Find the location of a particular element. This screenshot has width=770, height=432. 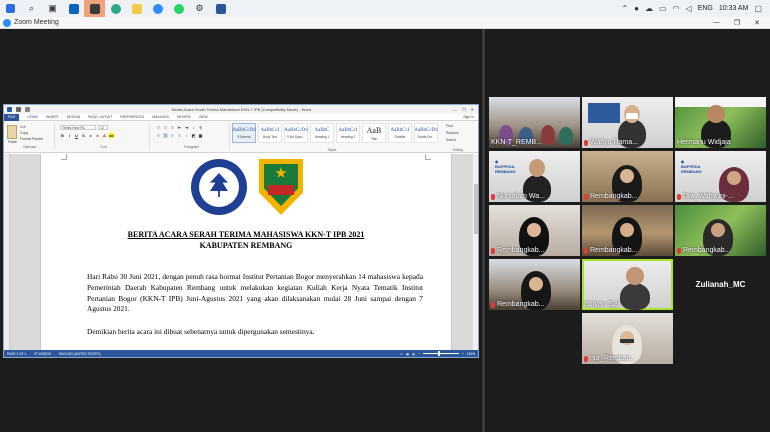

zoom-in-icon: + is located at coordinates (463, 354).